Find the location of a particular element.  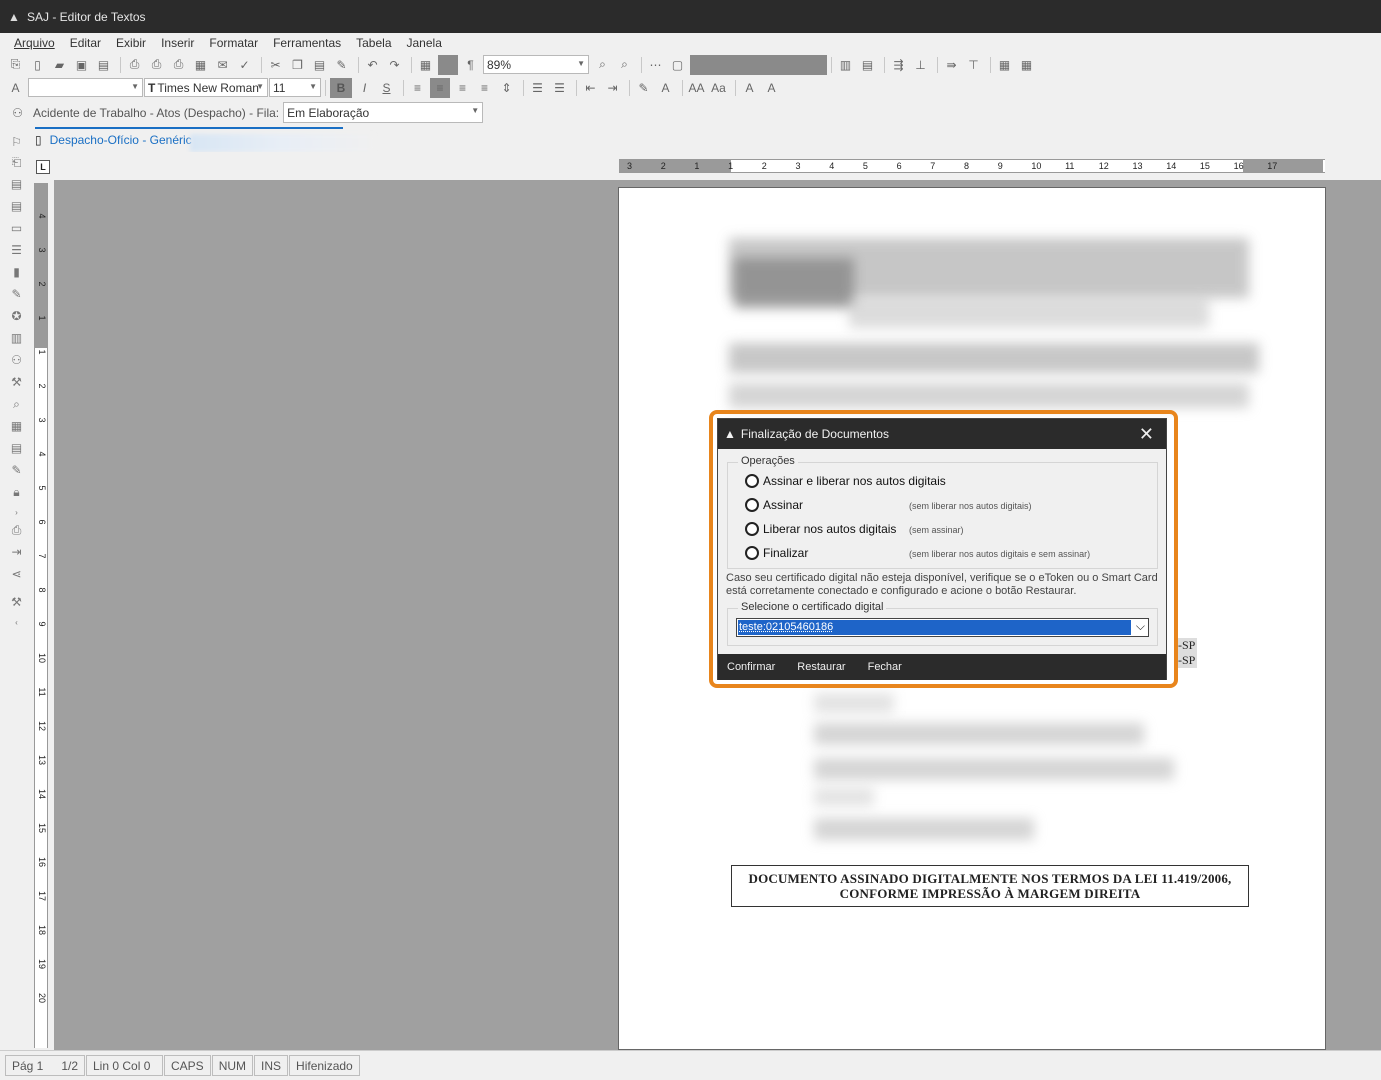

certificate-select: teste:02105460186 ⌵ is located at coordinates (942, 627).